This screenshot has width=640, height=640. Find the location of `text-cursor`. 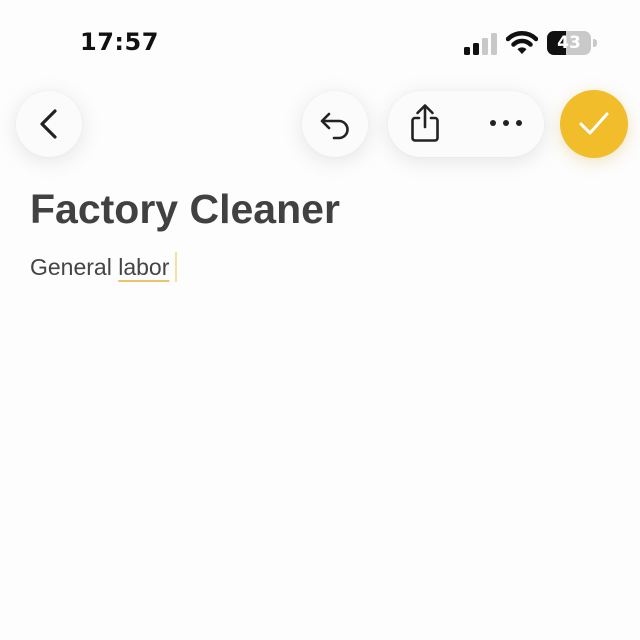

text-cursor is located at coordinates (176, 267).